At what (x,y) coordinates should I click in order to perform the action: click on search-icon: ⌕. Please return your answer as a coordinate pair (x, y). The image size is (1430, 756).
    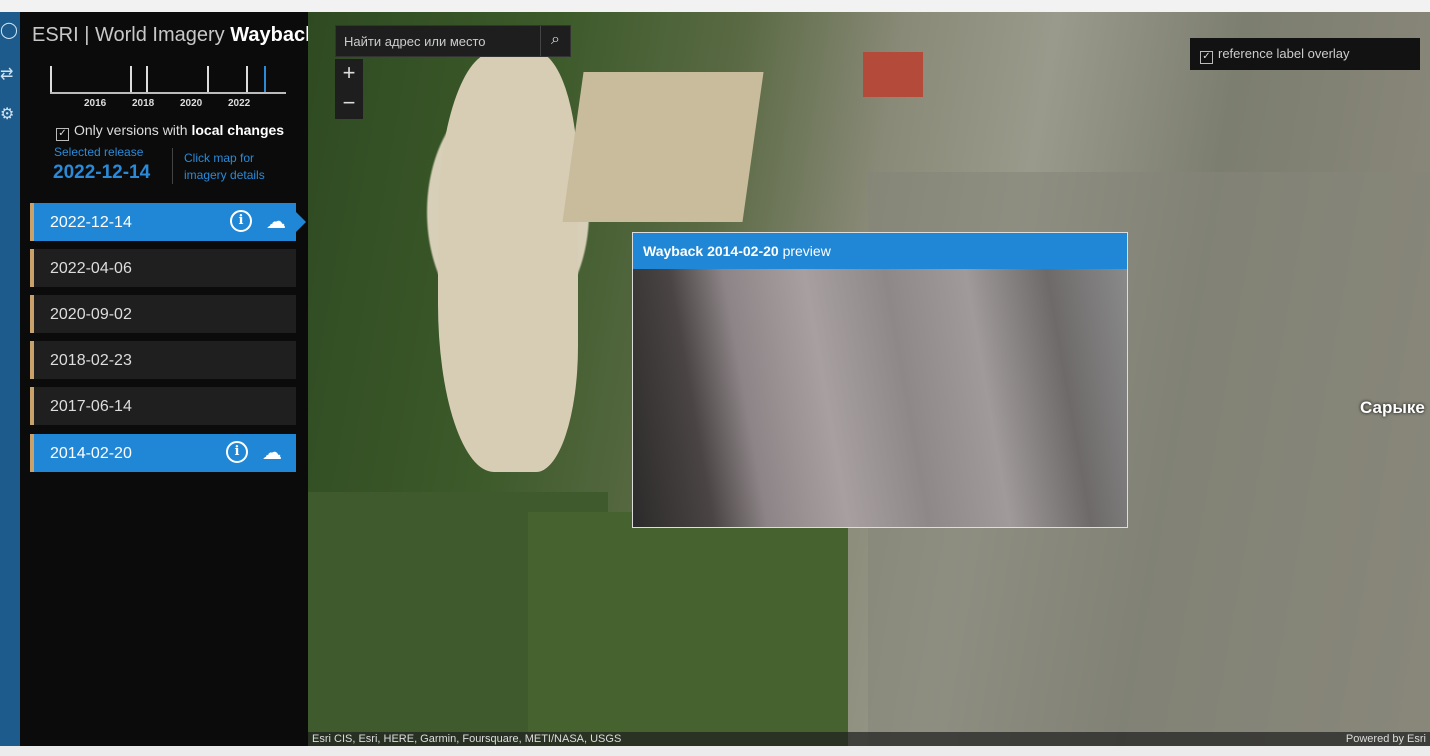
    Looking at the image, I should click on (555, 41).